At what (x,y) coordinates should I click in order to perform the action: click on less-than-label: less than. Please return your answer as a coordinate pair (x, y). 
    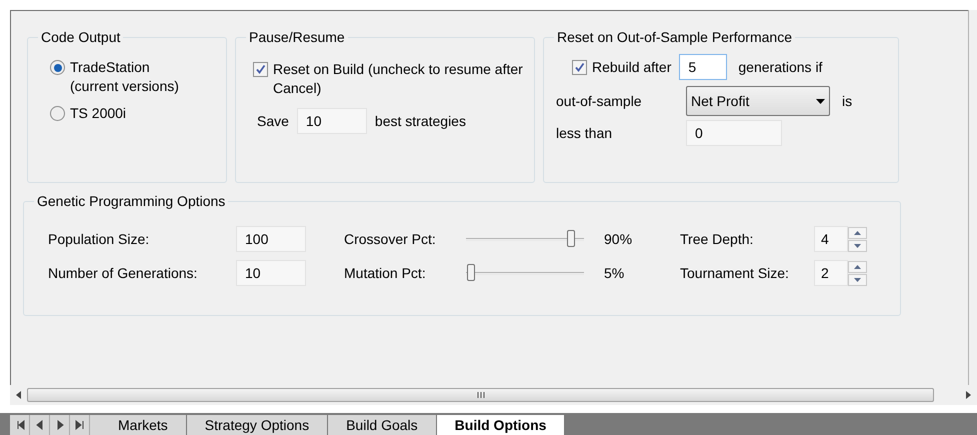
    Looking at the image, I should click on (585, 133).